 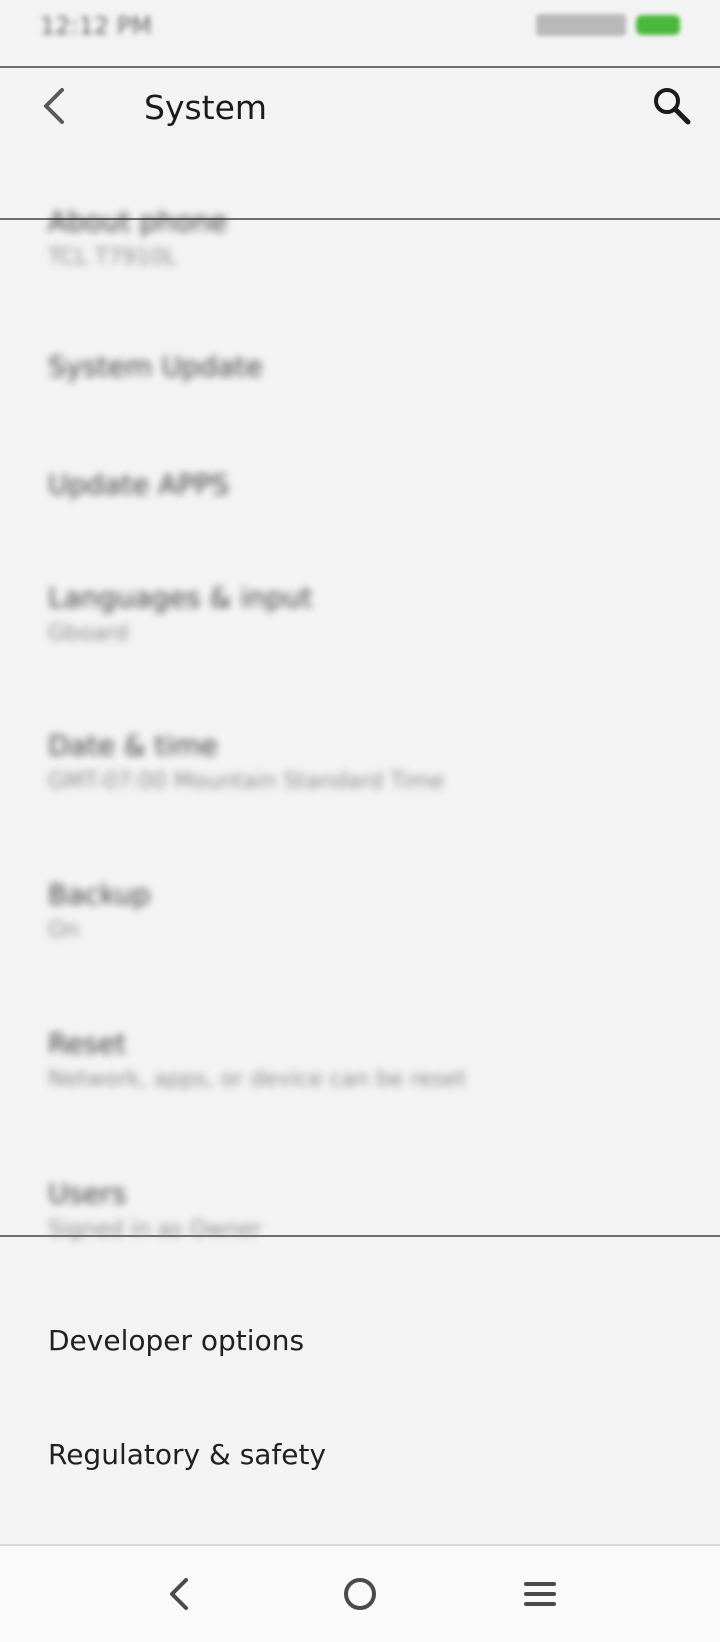 I want to click on menu-icon, so click(x=540, y=1594).